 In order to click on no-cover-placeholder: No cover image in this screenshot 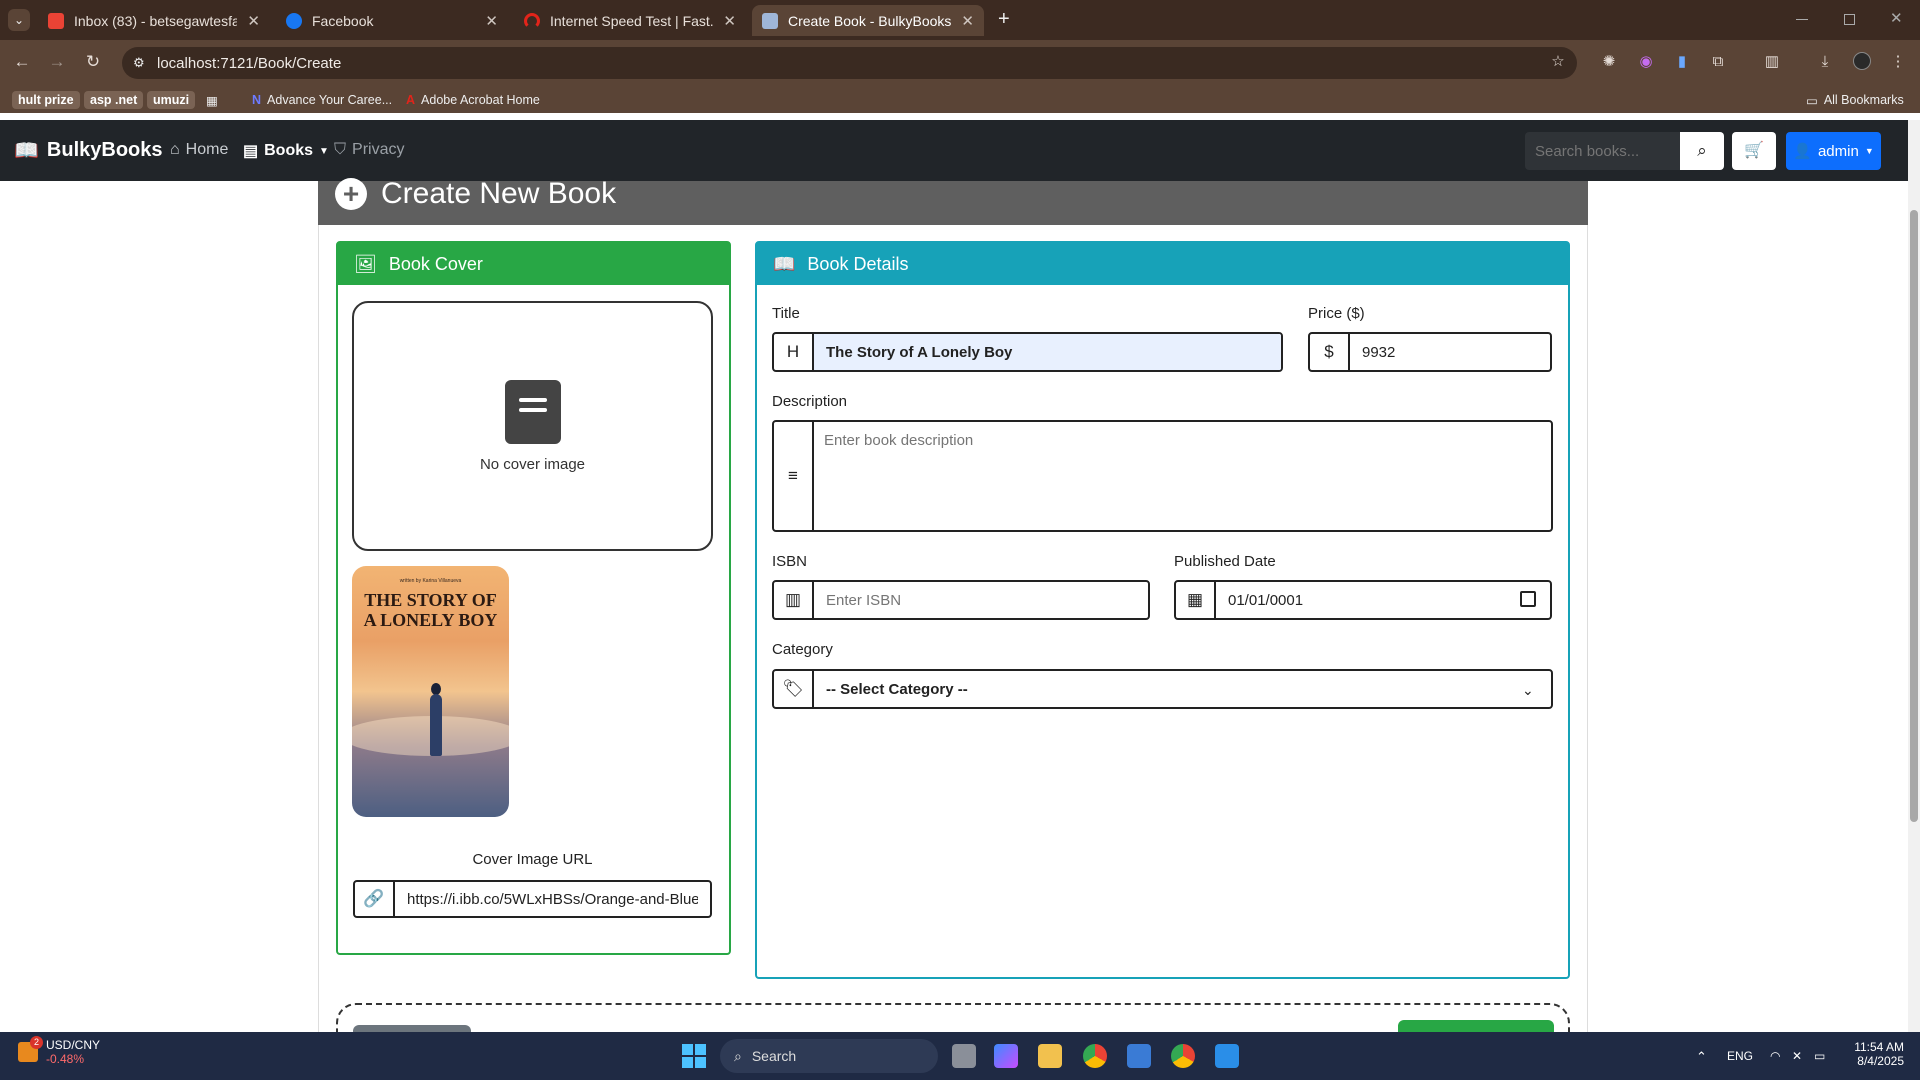, I will do `click(532, 426)`.